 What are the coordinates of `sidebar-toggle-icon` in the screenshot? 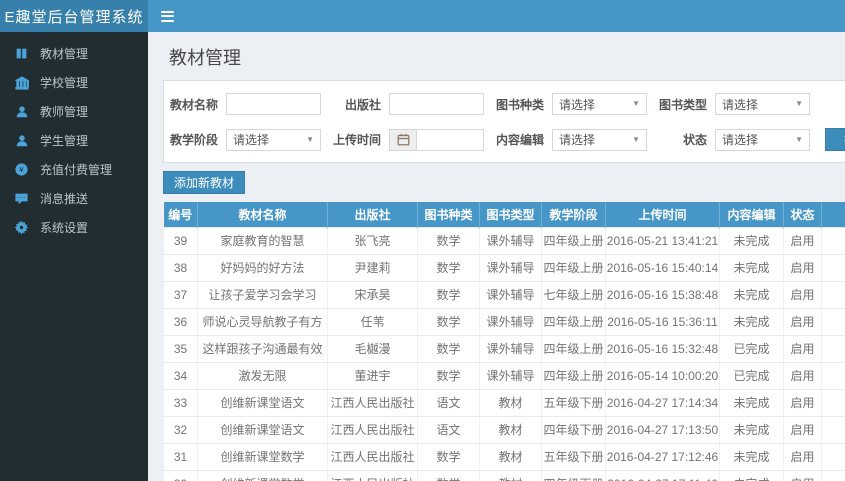 It's located at (167, 16).